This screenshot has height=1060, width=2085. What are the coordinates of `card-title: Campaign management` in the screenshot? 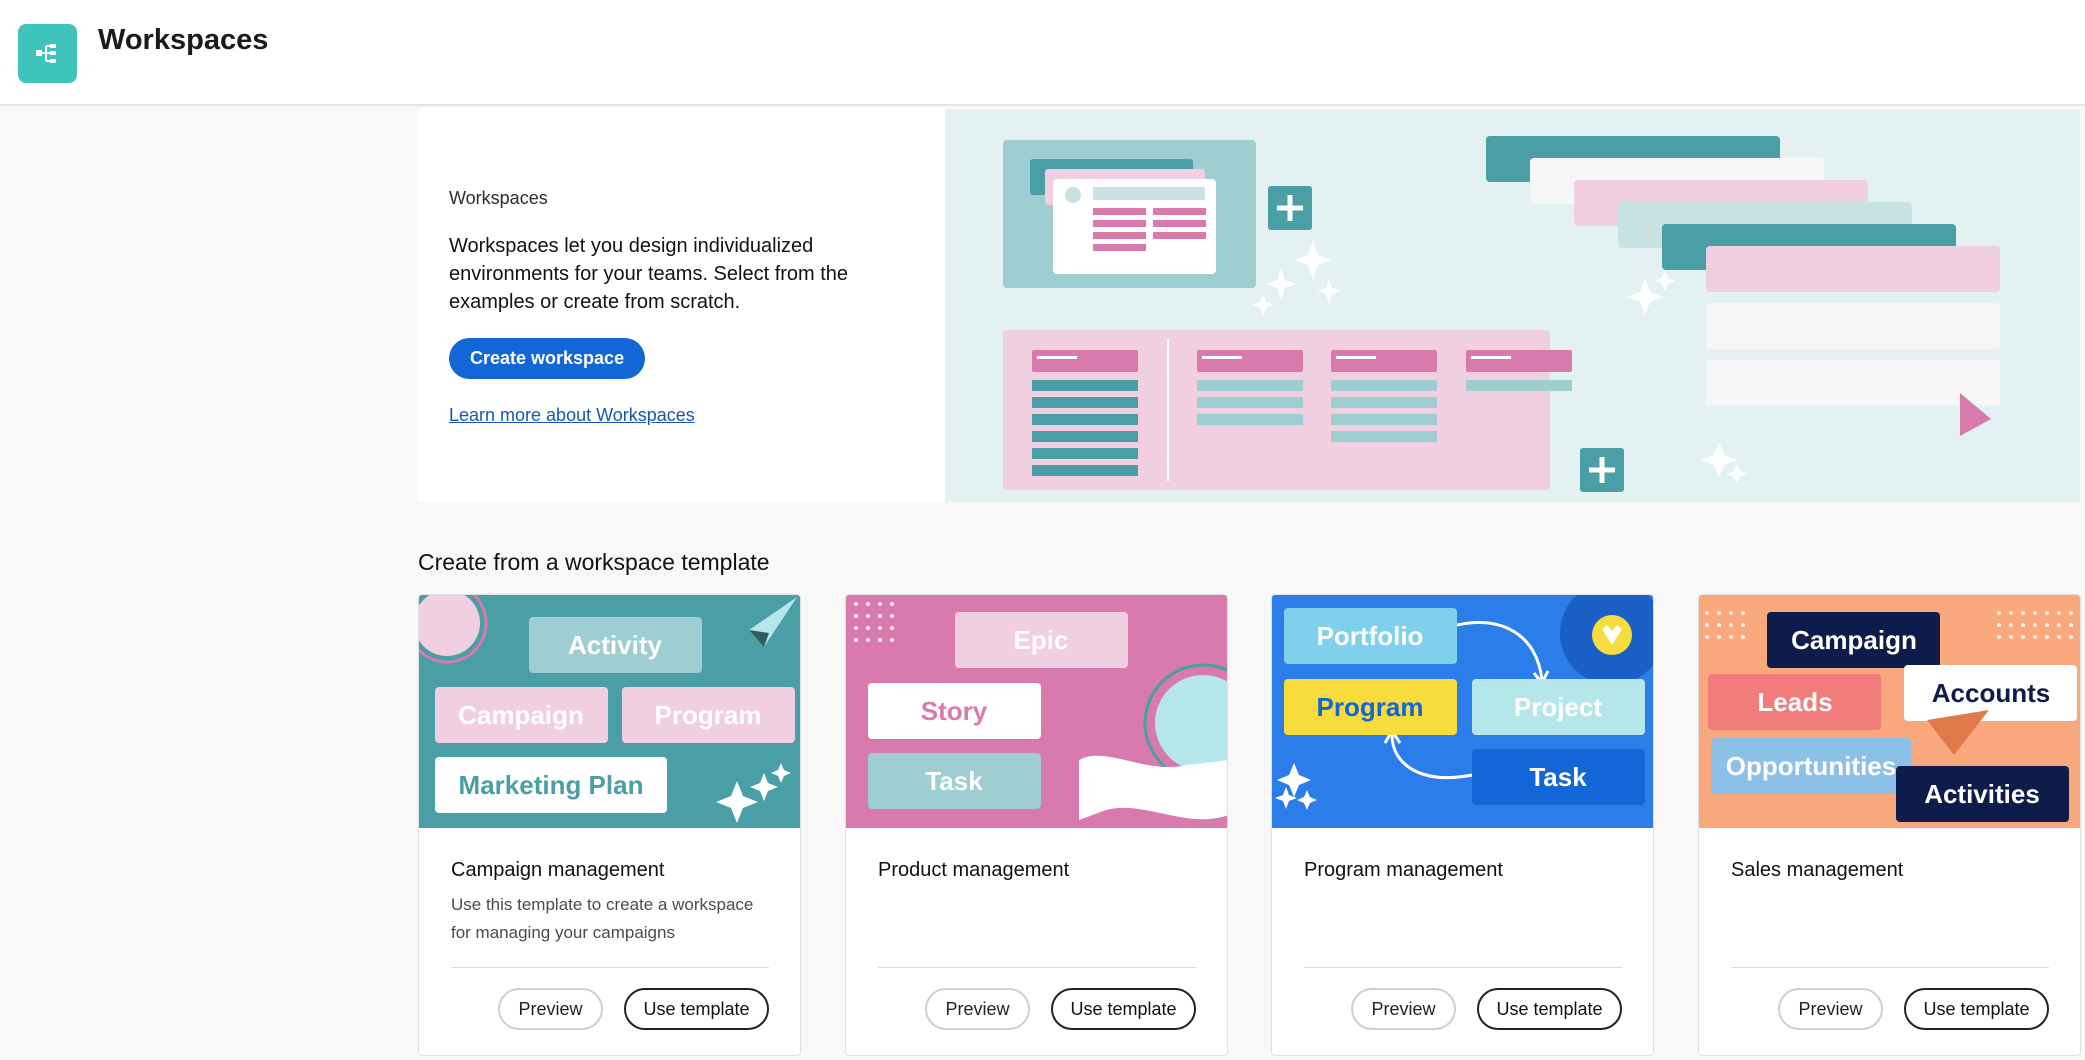 It's located at (558, 870).